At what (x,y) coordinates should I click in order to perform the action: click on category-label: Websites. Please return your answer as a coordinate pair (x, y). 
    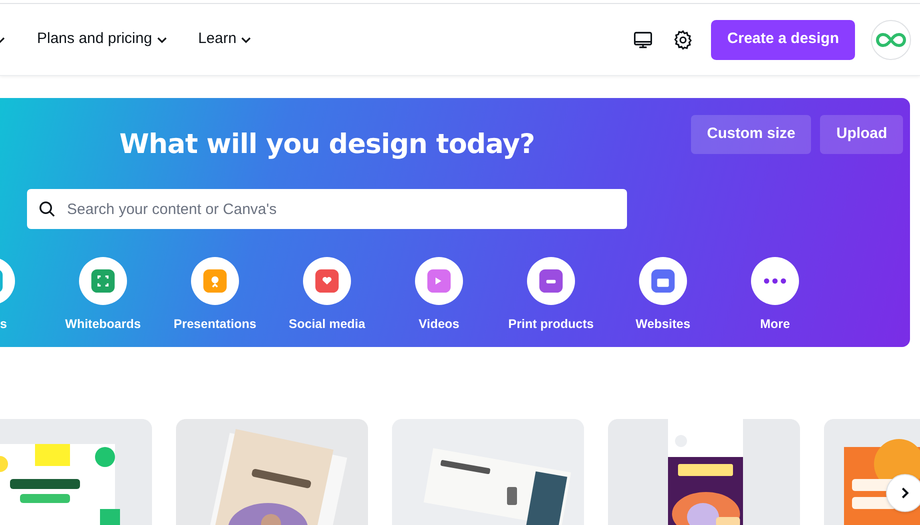
    Looking at the image, I should click on (663, 324).